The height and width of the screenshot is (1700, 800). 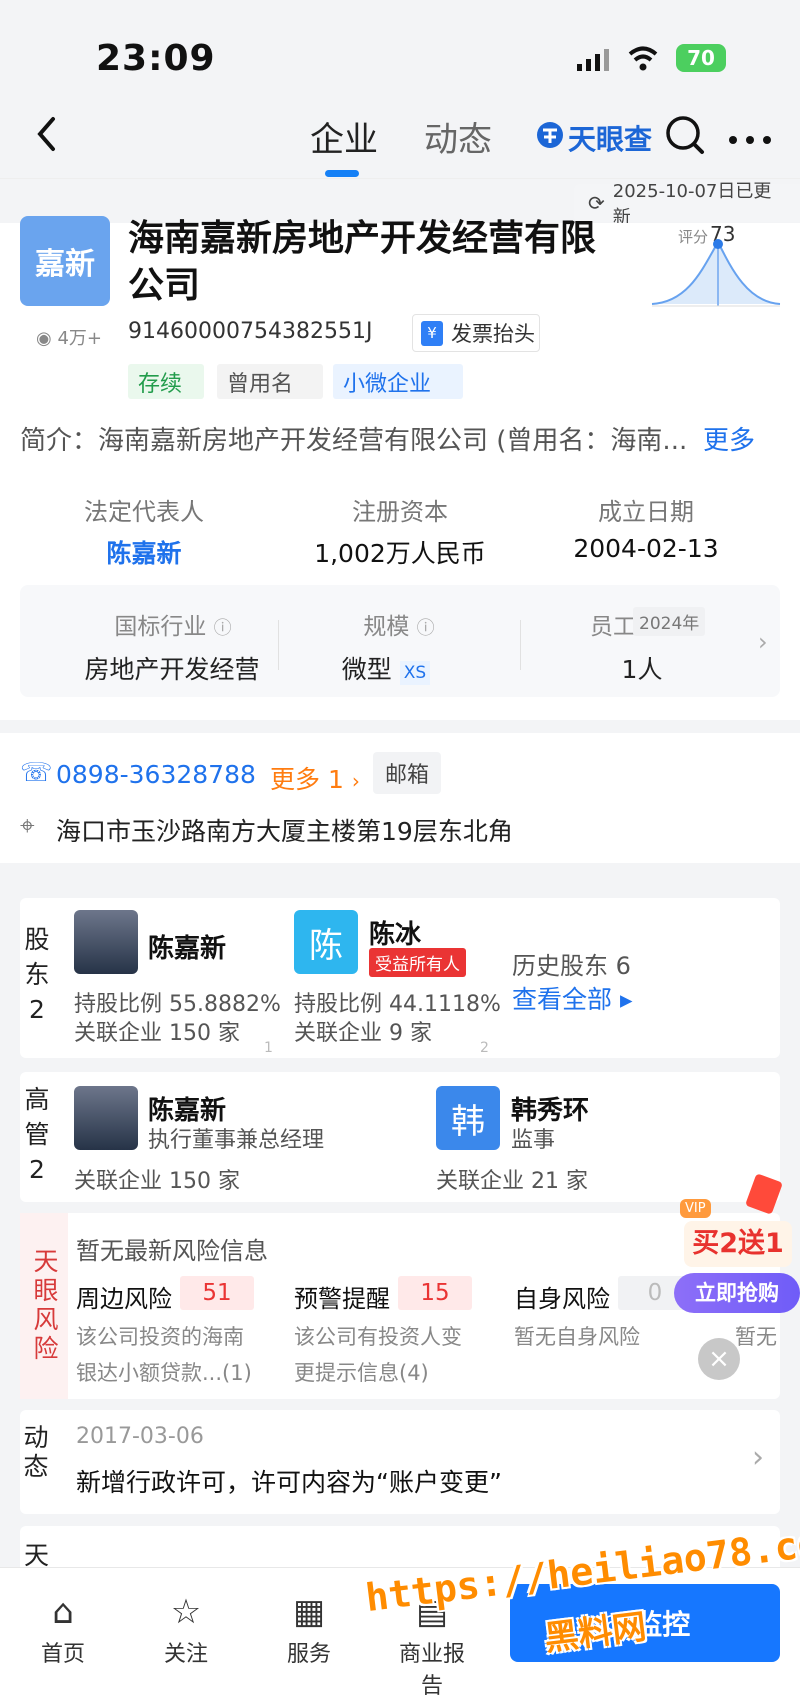 What do you see at coordinates (362, 262) in the screenshot?
I see `company-name: 海南嘉新房地产开发经营有限公司` at bounding box center [362, 262].